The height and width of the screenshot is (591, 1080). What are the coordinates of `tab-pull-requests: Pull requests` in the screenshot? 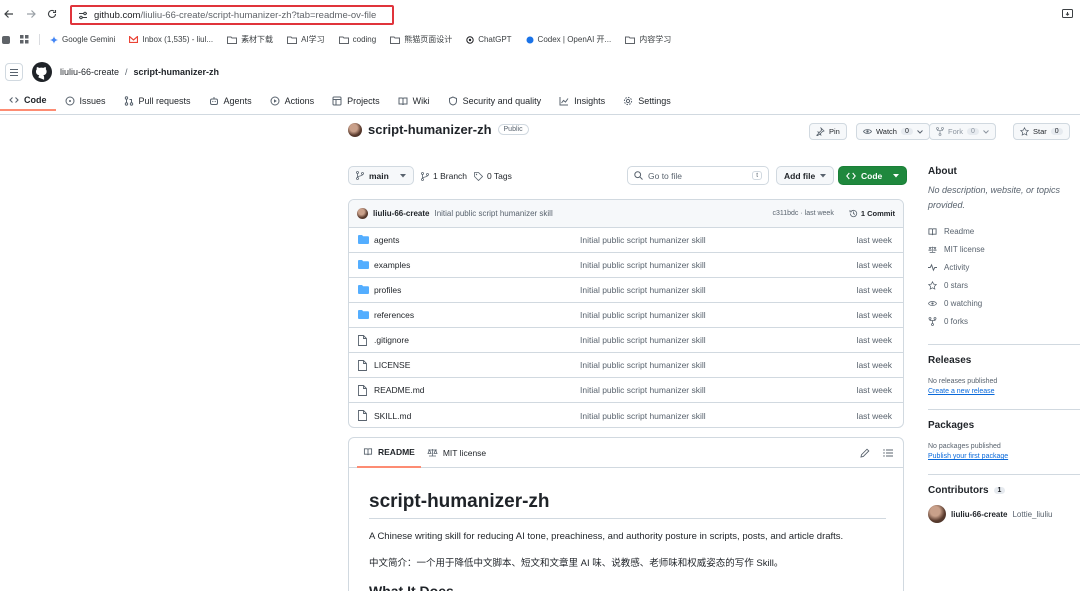 It's located at (157, 101).